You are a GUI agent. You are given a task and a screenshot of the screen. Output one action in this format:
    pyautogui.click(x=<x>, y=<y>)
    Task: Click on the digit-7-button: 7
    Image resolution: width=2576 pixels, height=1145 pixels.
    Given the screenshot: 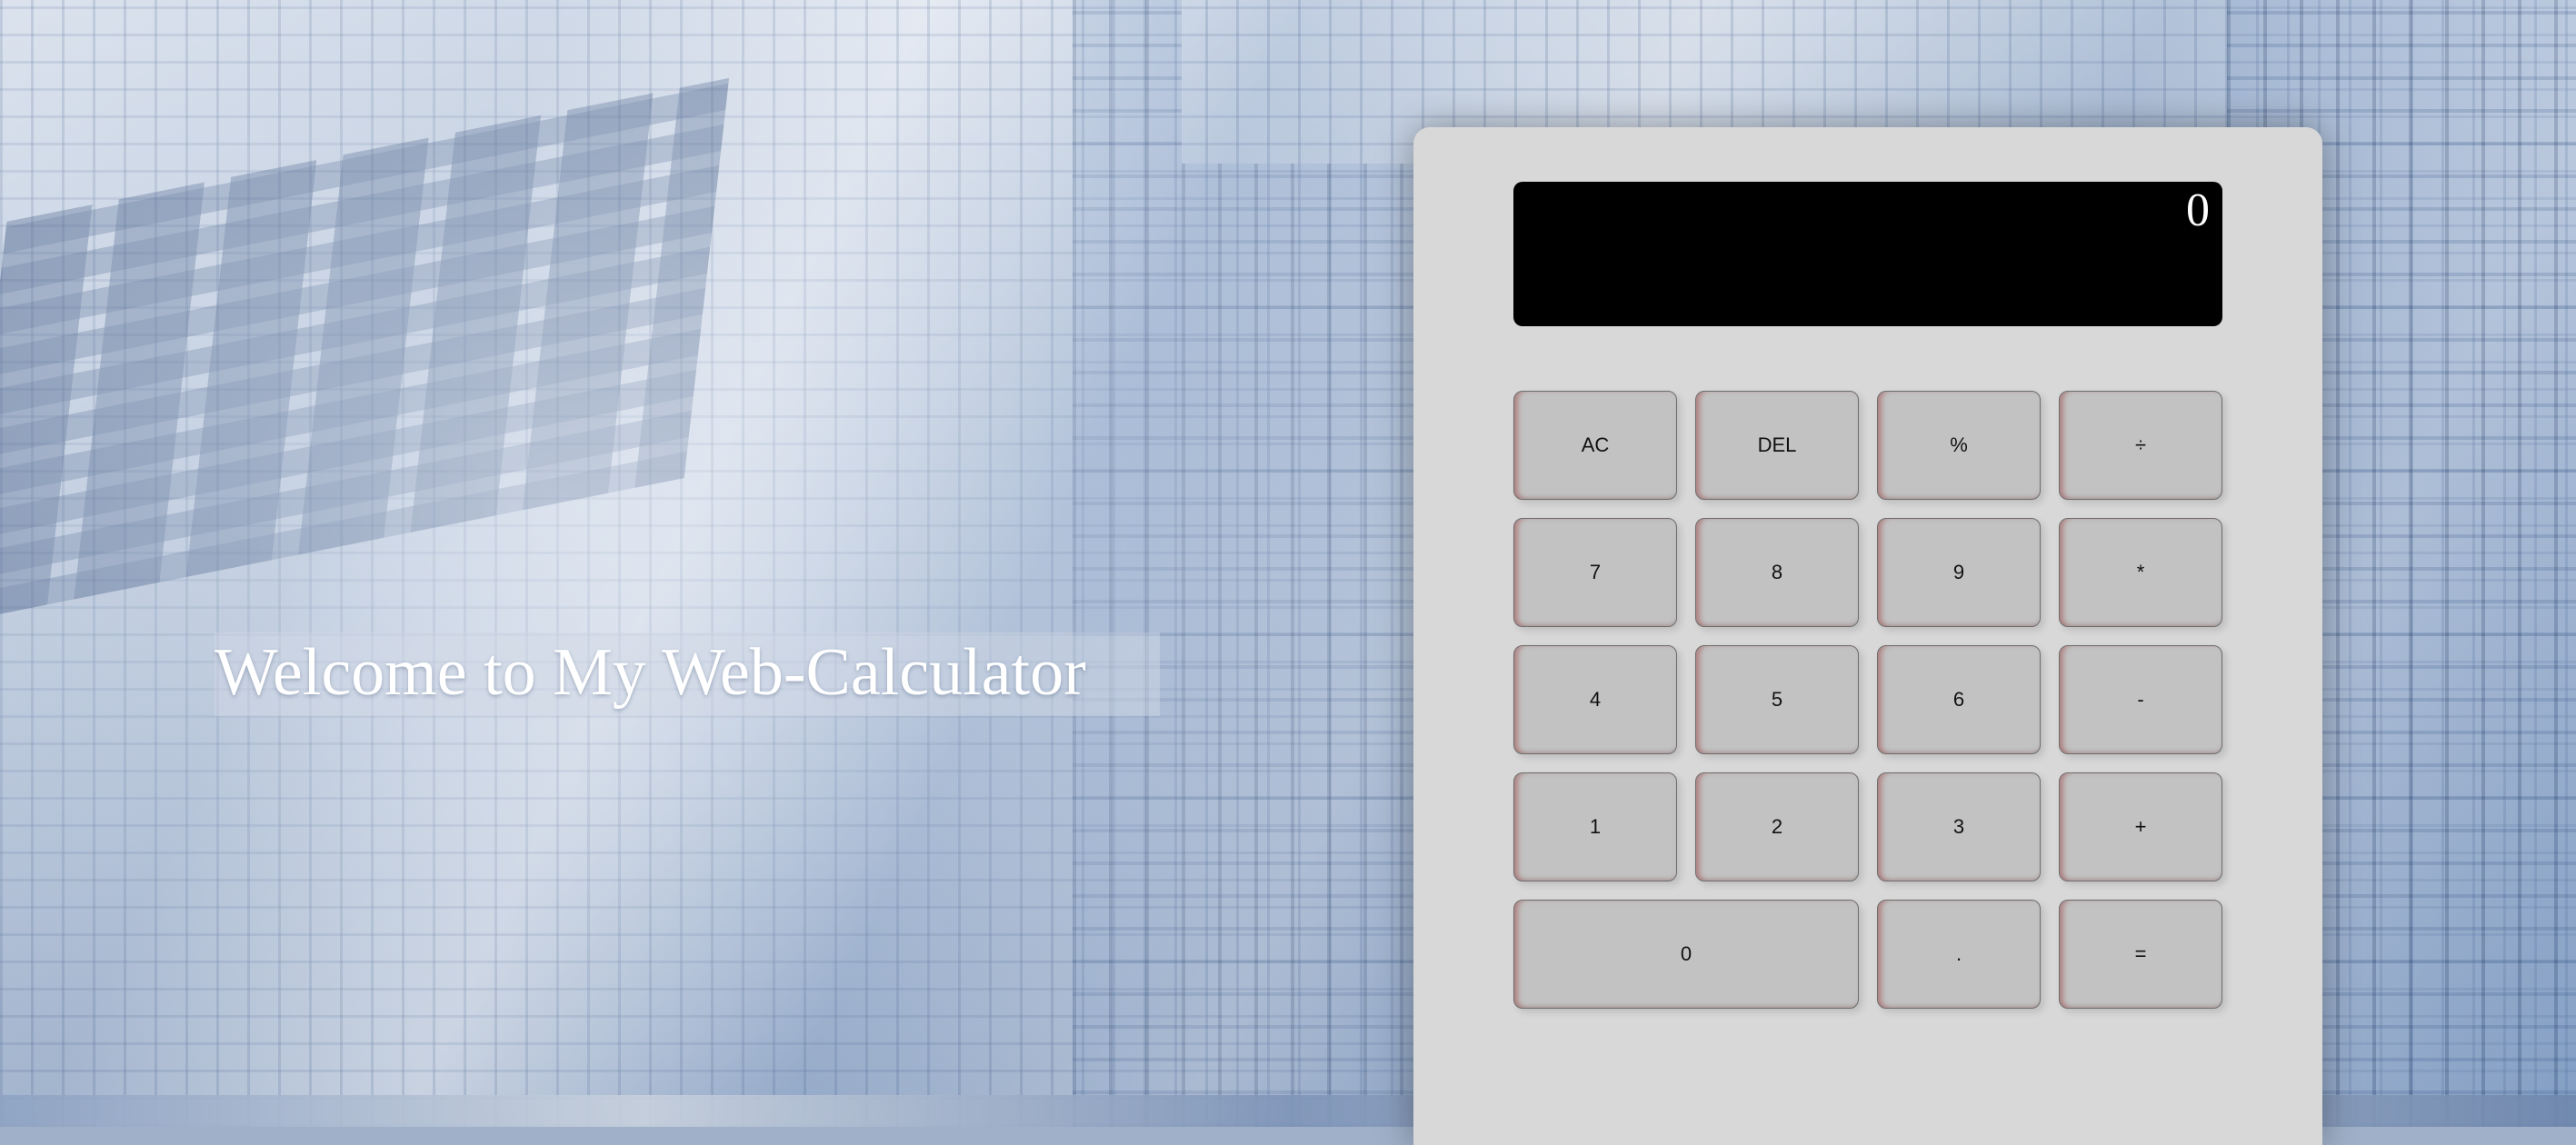 What is the action you would take?
    pyautogui.click(x=1595, y=572)
    